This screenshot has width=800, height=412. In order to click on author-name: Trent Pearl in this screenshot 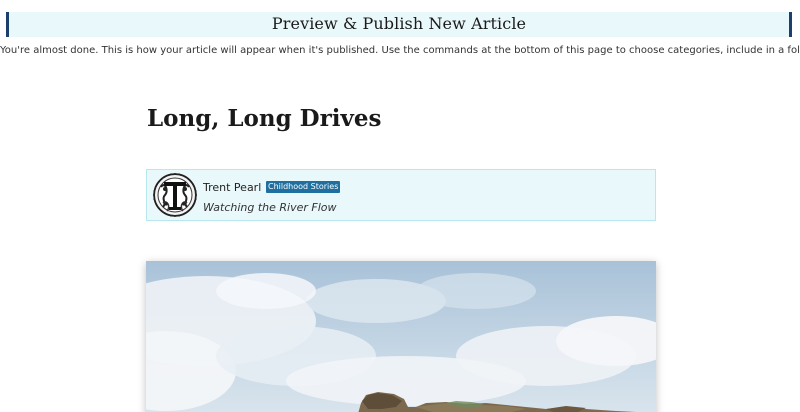, I will do `click(232, 188)`.